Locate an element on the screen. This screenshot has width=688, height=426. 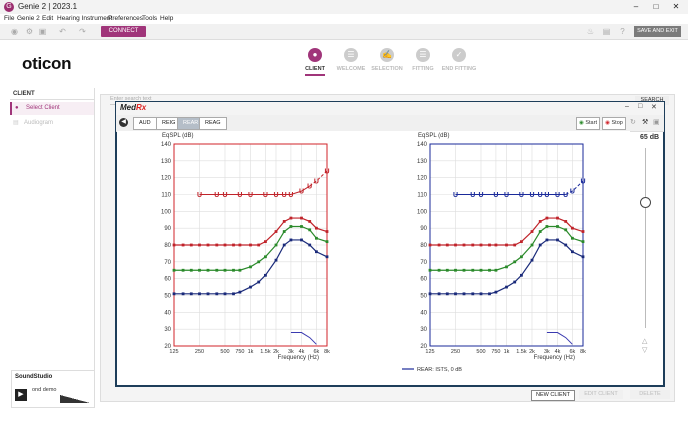
help-icon: ? is located at coordinates (622, 31).